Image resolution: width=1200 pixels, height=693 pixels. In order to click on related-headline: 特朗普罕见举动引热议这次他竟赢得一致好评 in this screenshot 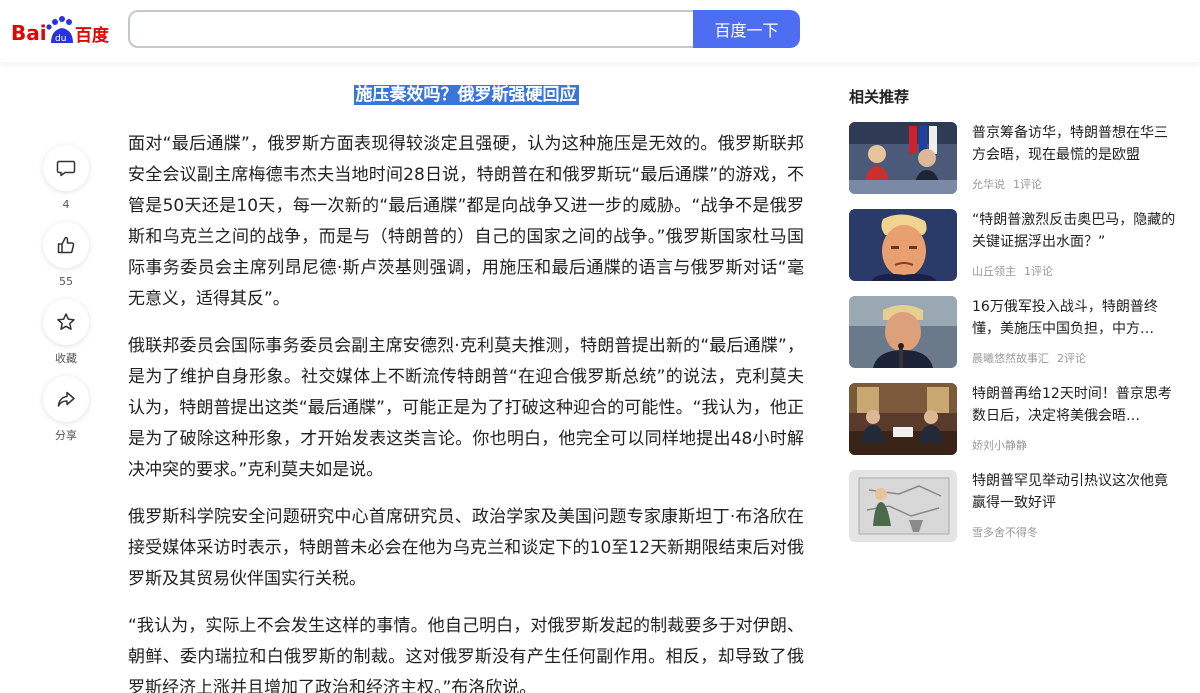, I will do `click(1074, 492)`.